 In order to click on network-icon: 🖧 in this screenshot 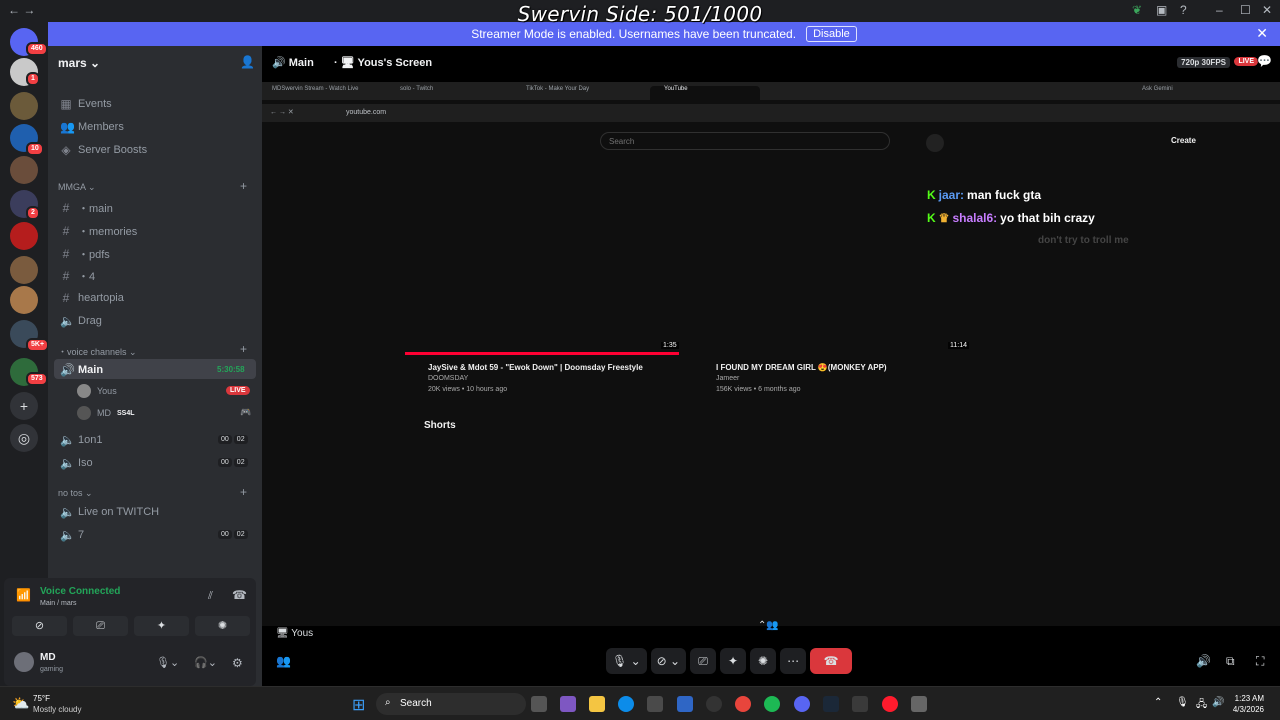, I will do `click(1201, 705)`.